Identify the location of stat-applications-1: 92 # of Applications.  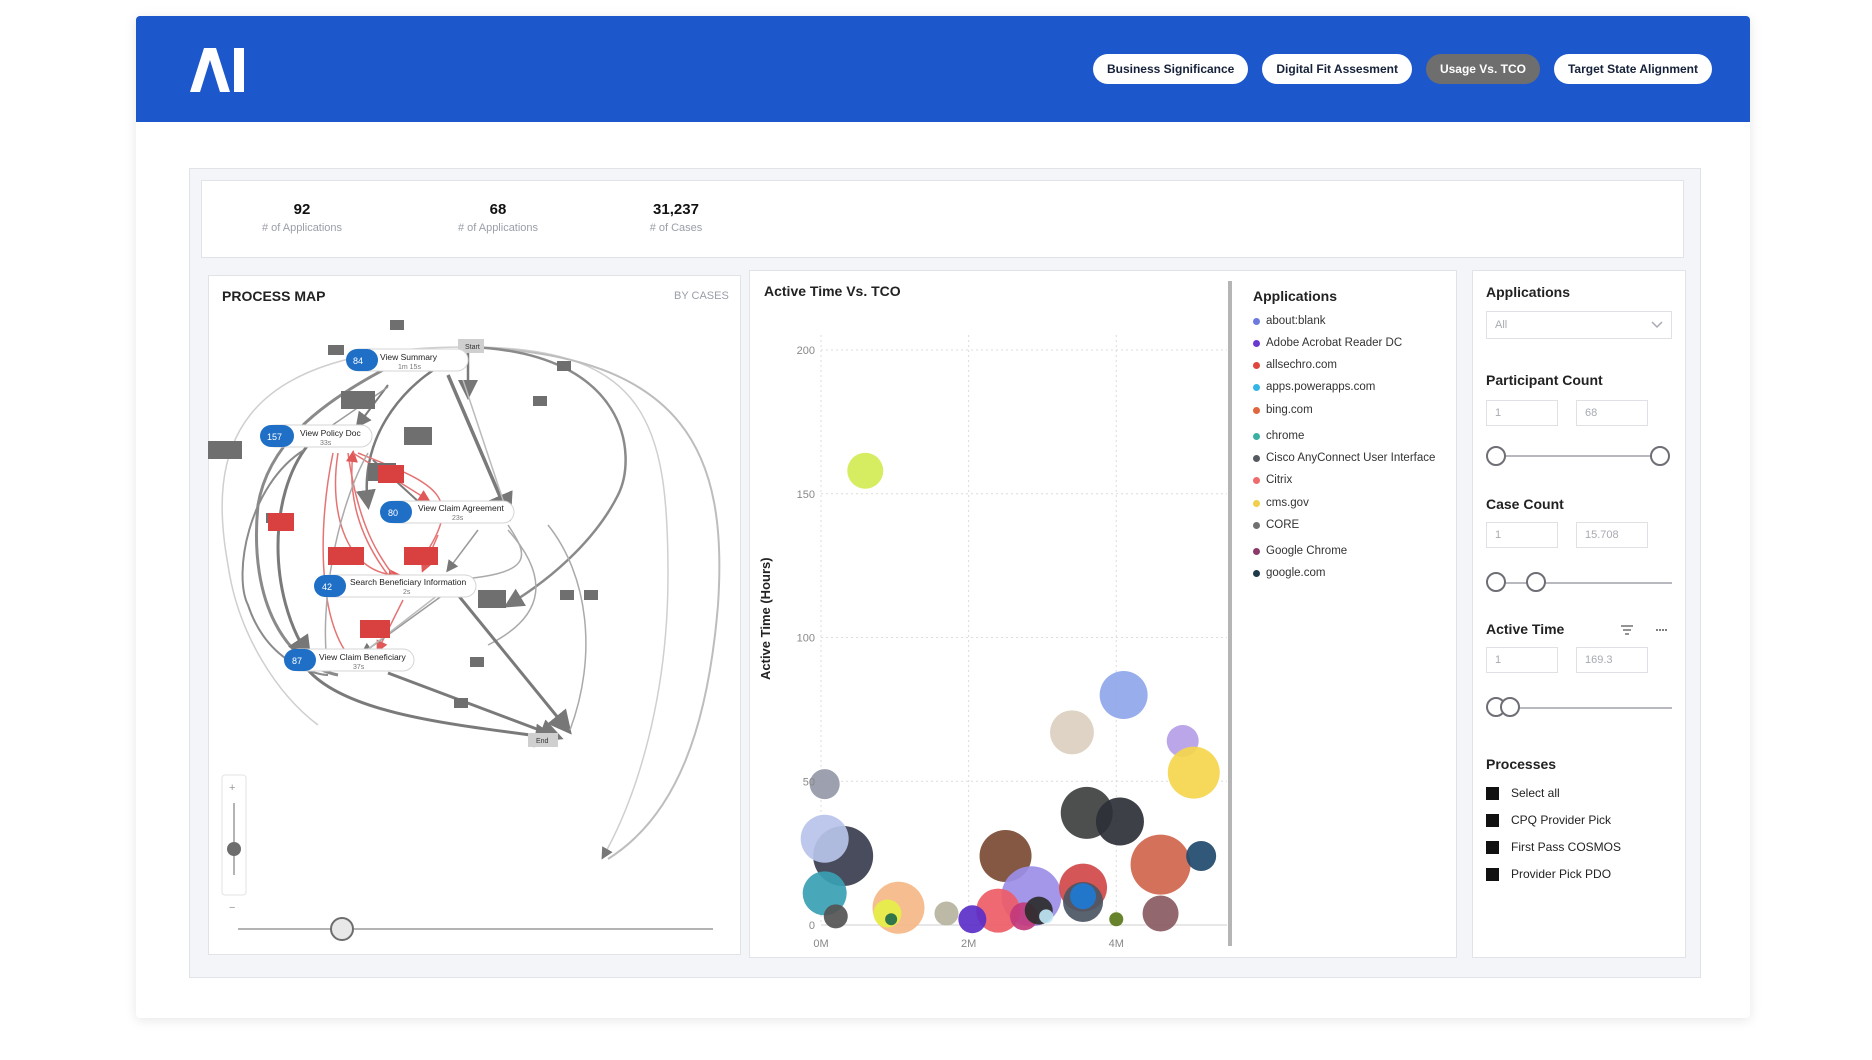
(302, 217).